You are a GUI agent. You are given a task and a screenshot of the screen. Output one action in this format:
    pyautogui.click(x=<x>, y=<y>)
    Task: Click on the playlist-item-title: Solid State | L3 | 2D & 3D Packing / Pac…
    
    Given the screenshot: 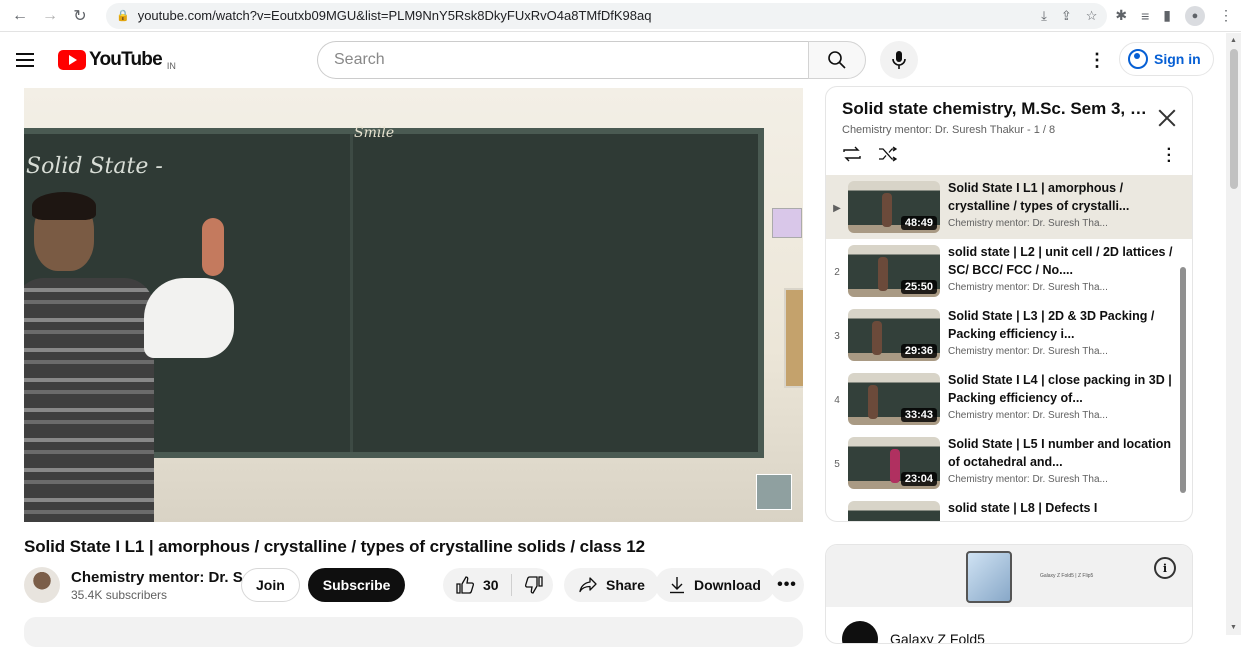 What is the action you would take?
    pyautogui.click(x=1060, y=325)
    